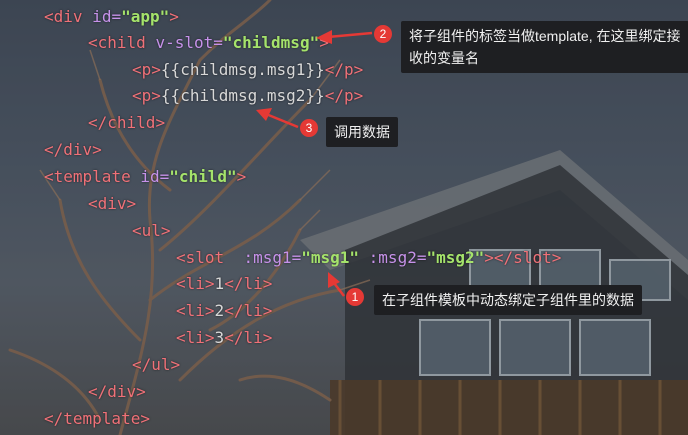  I want to click on annotation-badge-2: 2, so click(383, 34).